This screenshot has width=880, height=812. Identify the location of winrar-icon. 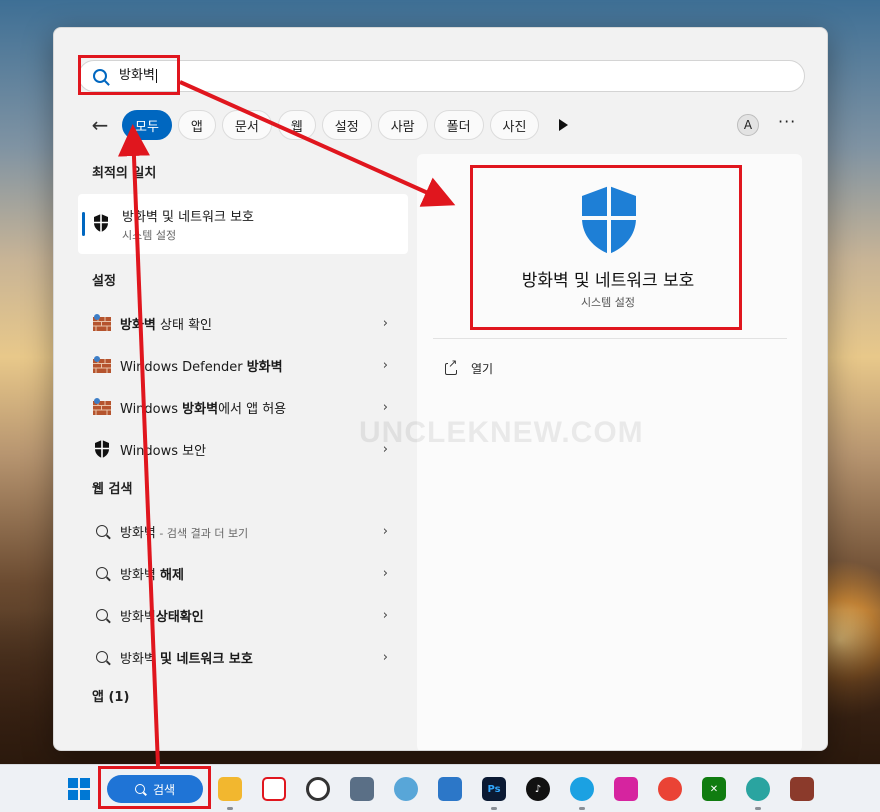
(802, 789).